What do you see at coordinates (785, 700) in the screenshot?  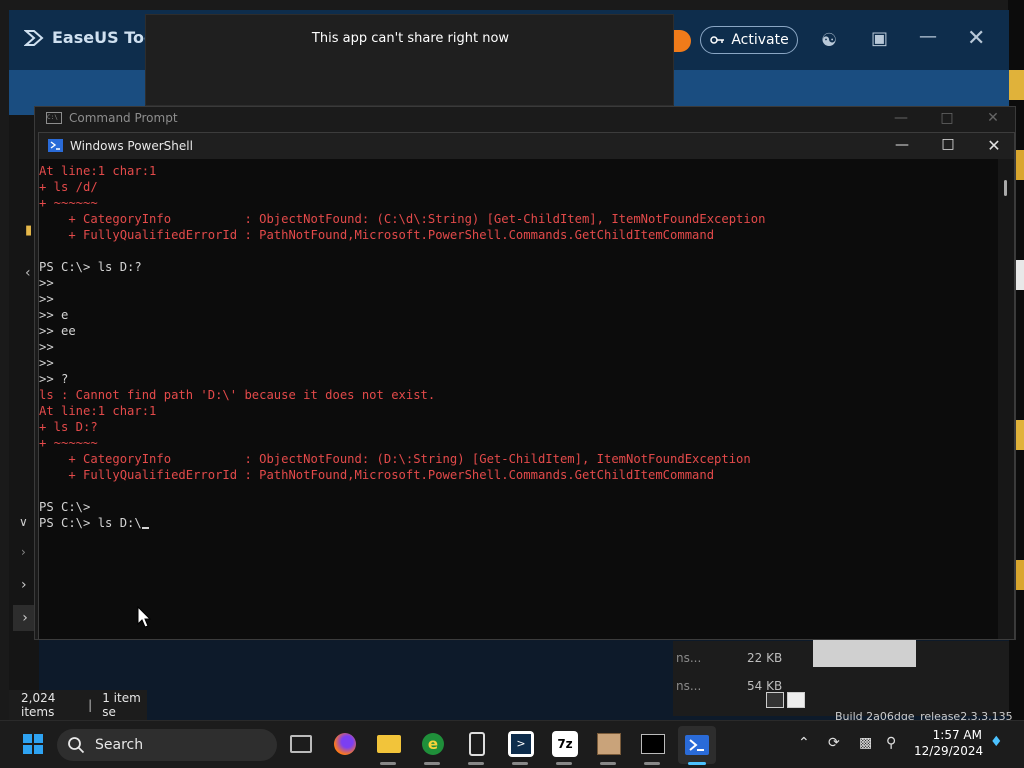 I see `view-toggle-group` at bounding box center [785, 700].